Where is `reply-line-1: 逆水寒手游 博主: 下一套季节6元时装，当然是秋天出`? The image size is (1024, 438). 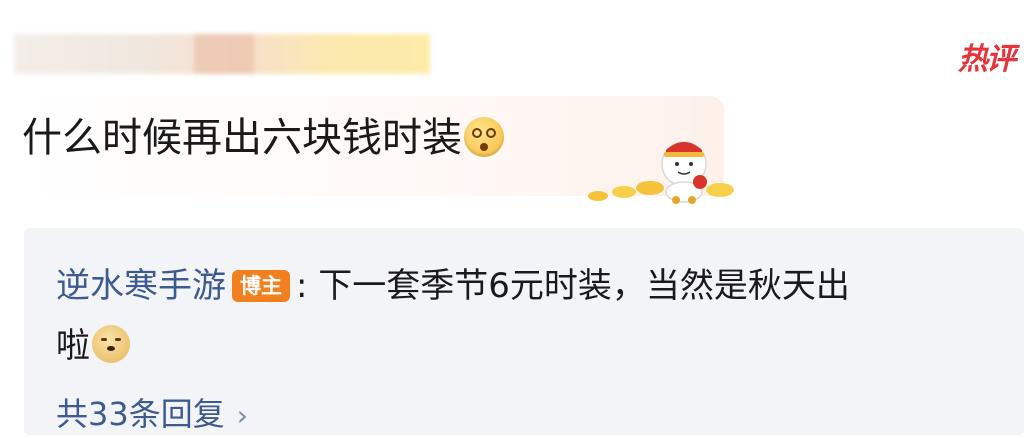 reply-line-1: 逆水寒手游 博主: 下一套季节6元时装，当然是秋天出 is located at coordinates (453, 286).